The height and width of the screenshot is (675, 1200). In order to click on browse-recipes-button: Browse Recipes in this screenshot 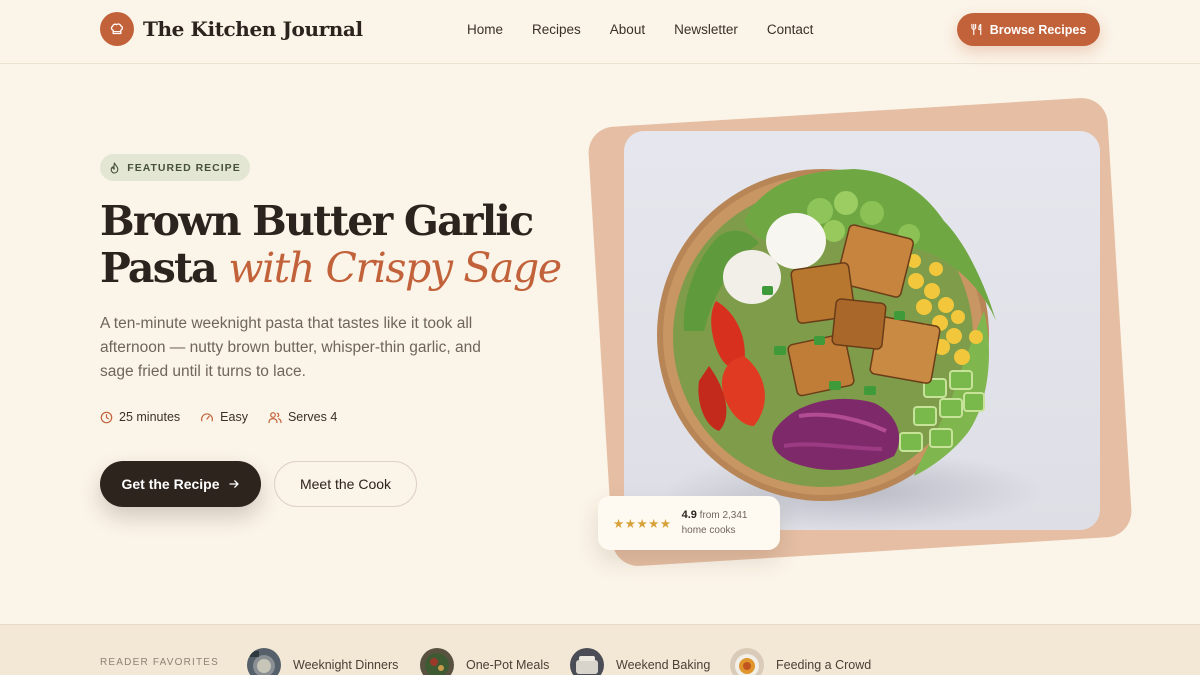, I will do `click(1028, 29)`.